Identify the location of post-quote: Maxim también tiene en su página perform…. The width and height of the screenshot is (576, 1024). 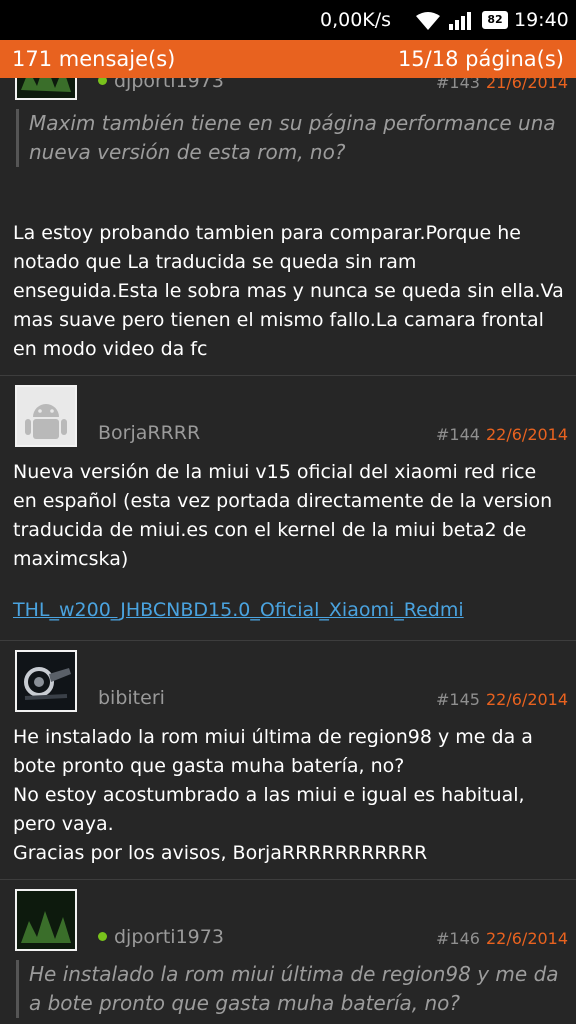
(295, 138).